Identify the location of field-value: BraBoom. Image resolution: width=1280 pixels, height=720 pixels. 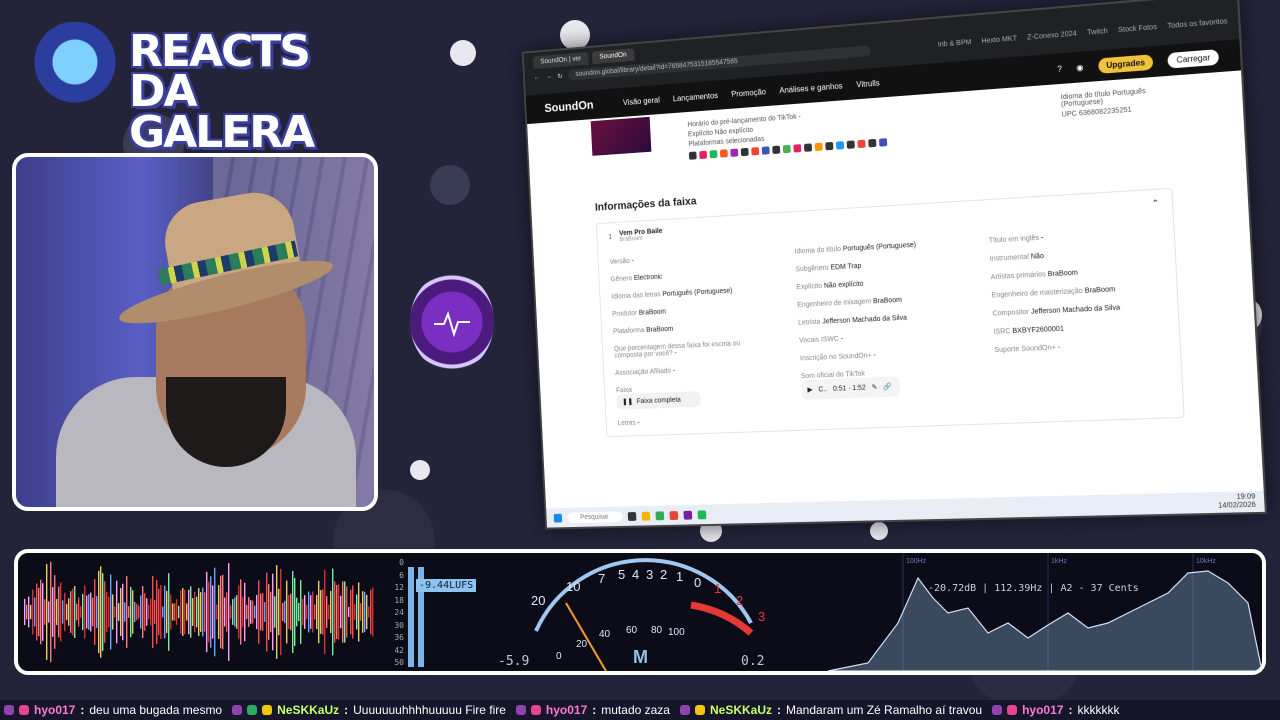
(887, 301).